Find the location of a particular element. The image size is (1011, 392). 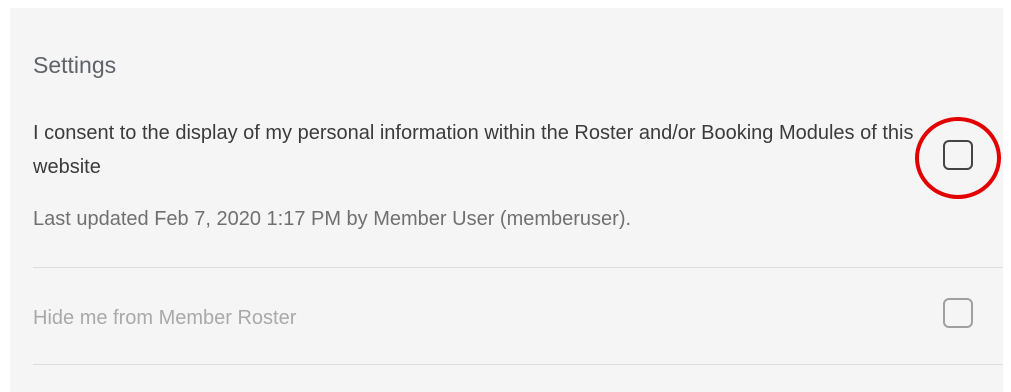

settings-title: Settings is located at coordinates (75, 65).